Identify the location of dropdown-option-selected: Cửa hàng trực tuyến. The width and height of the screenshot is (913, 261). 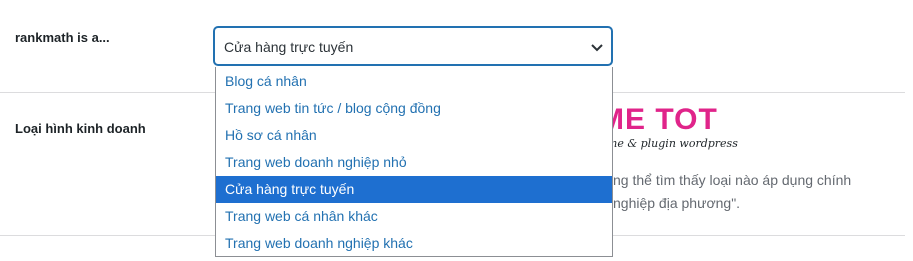
(414, 189).